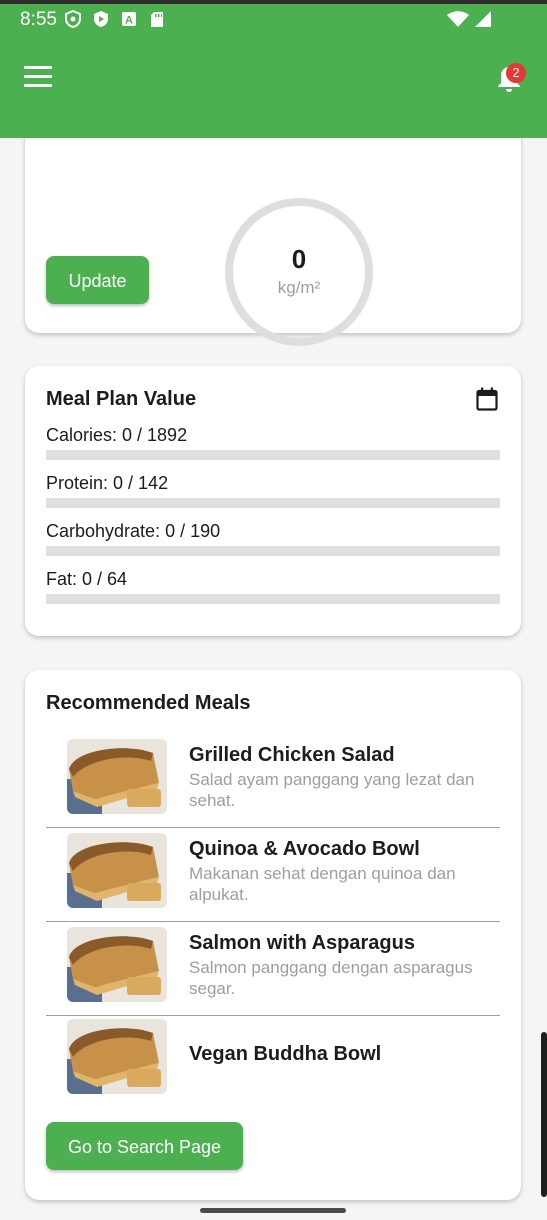 The width and height of the screenshot is (547, 1220). What do you see at coordinates (38, 77) in the screenshot?
I see `hamburger-menu-icon` at bounding box center [38, 77].